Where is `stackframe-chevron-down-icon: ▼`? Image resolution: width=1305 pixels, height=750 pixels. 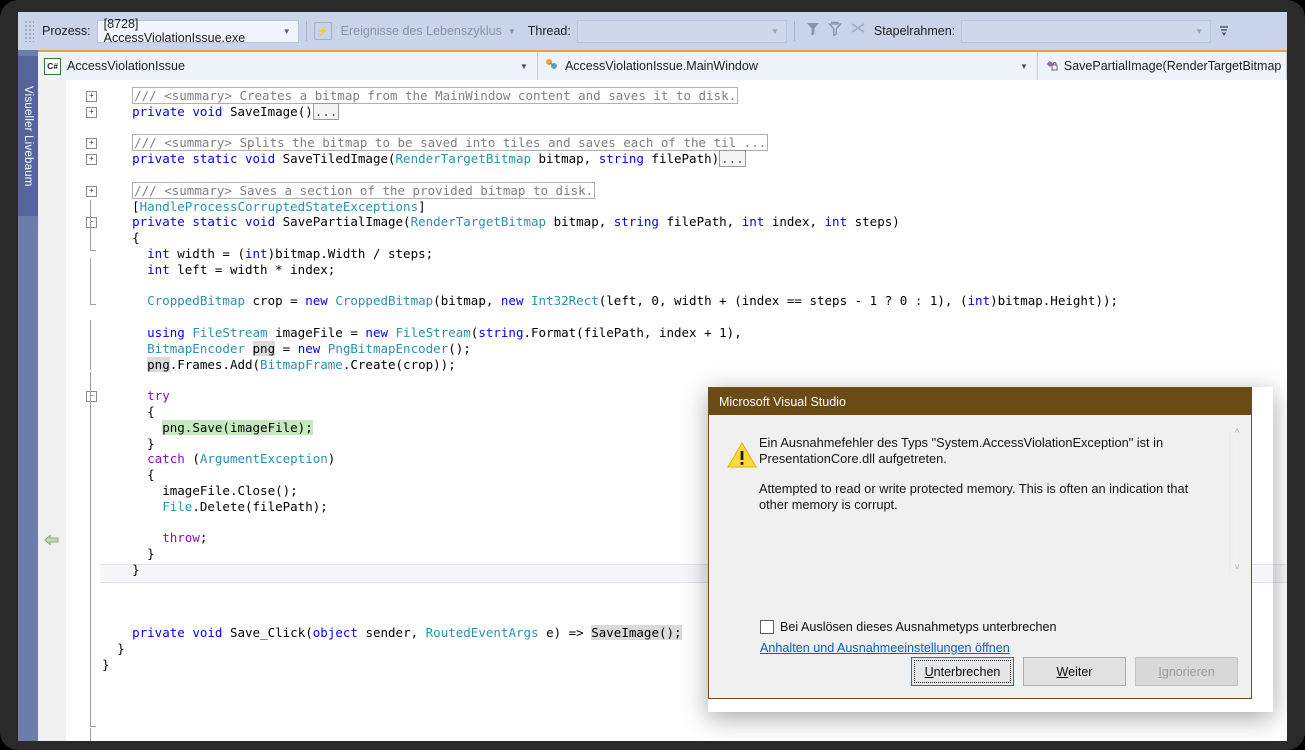 stackframe-chevron-down-icon: ▼ is located at coordinates (1199, 31).